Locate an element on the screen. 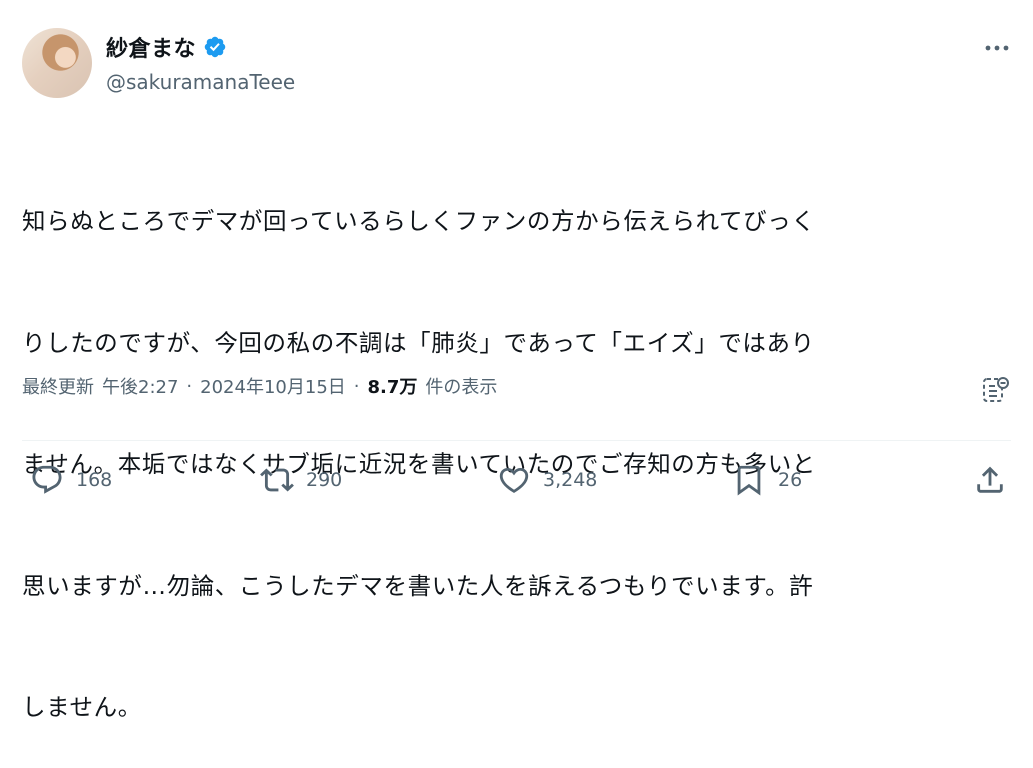  user-handle: @sakuramanaTeee is located at coordinates (200, 82).